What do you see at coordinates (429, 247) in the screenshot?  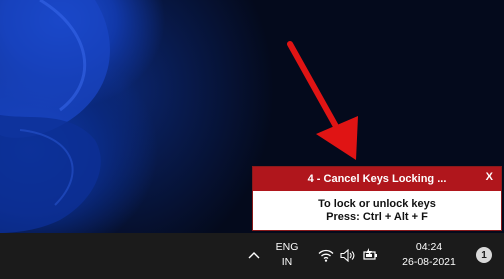 I see `clock-time: 04:24` at bounding box center [429, 247].